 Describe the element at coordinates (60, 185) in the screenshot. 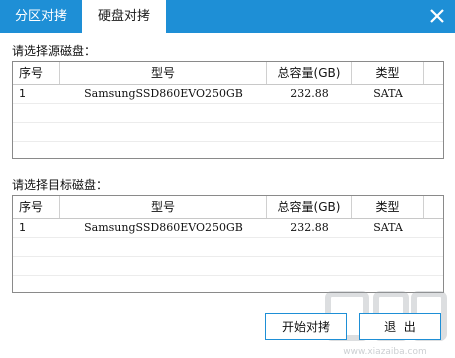

I see `target-disk-label: 请选择目标磁盘：` at that location.